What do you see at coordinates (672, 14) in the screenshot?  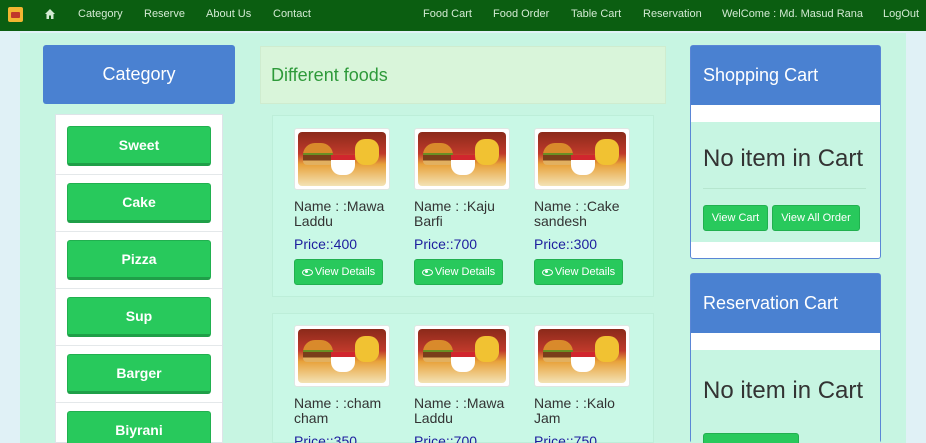 I see `nav-reservation: Reservation` at bounding box center [672, 14].